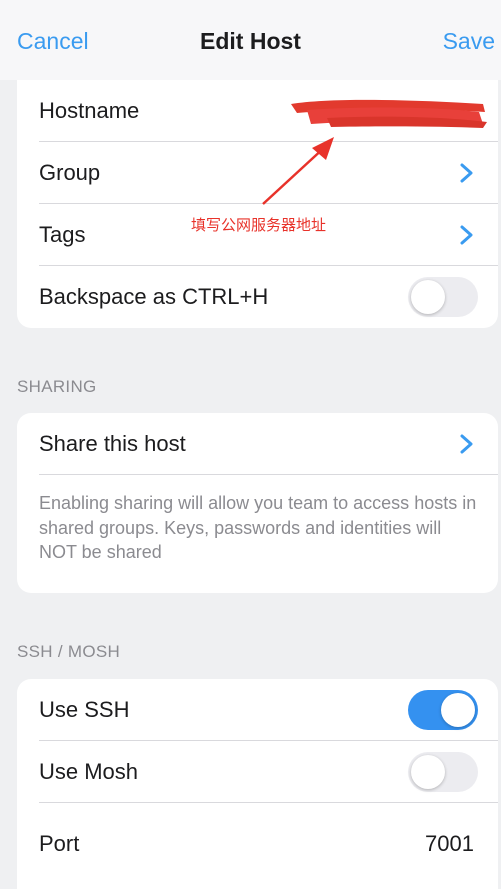 The width and height of the screenshot is (501, 889). What do you see at coordinates (69, 651) in the screenshot?
I see `ssh-section-header: SSH / MOSH` at bounding box center [69, 651].